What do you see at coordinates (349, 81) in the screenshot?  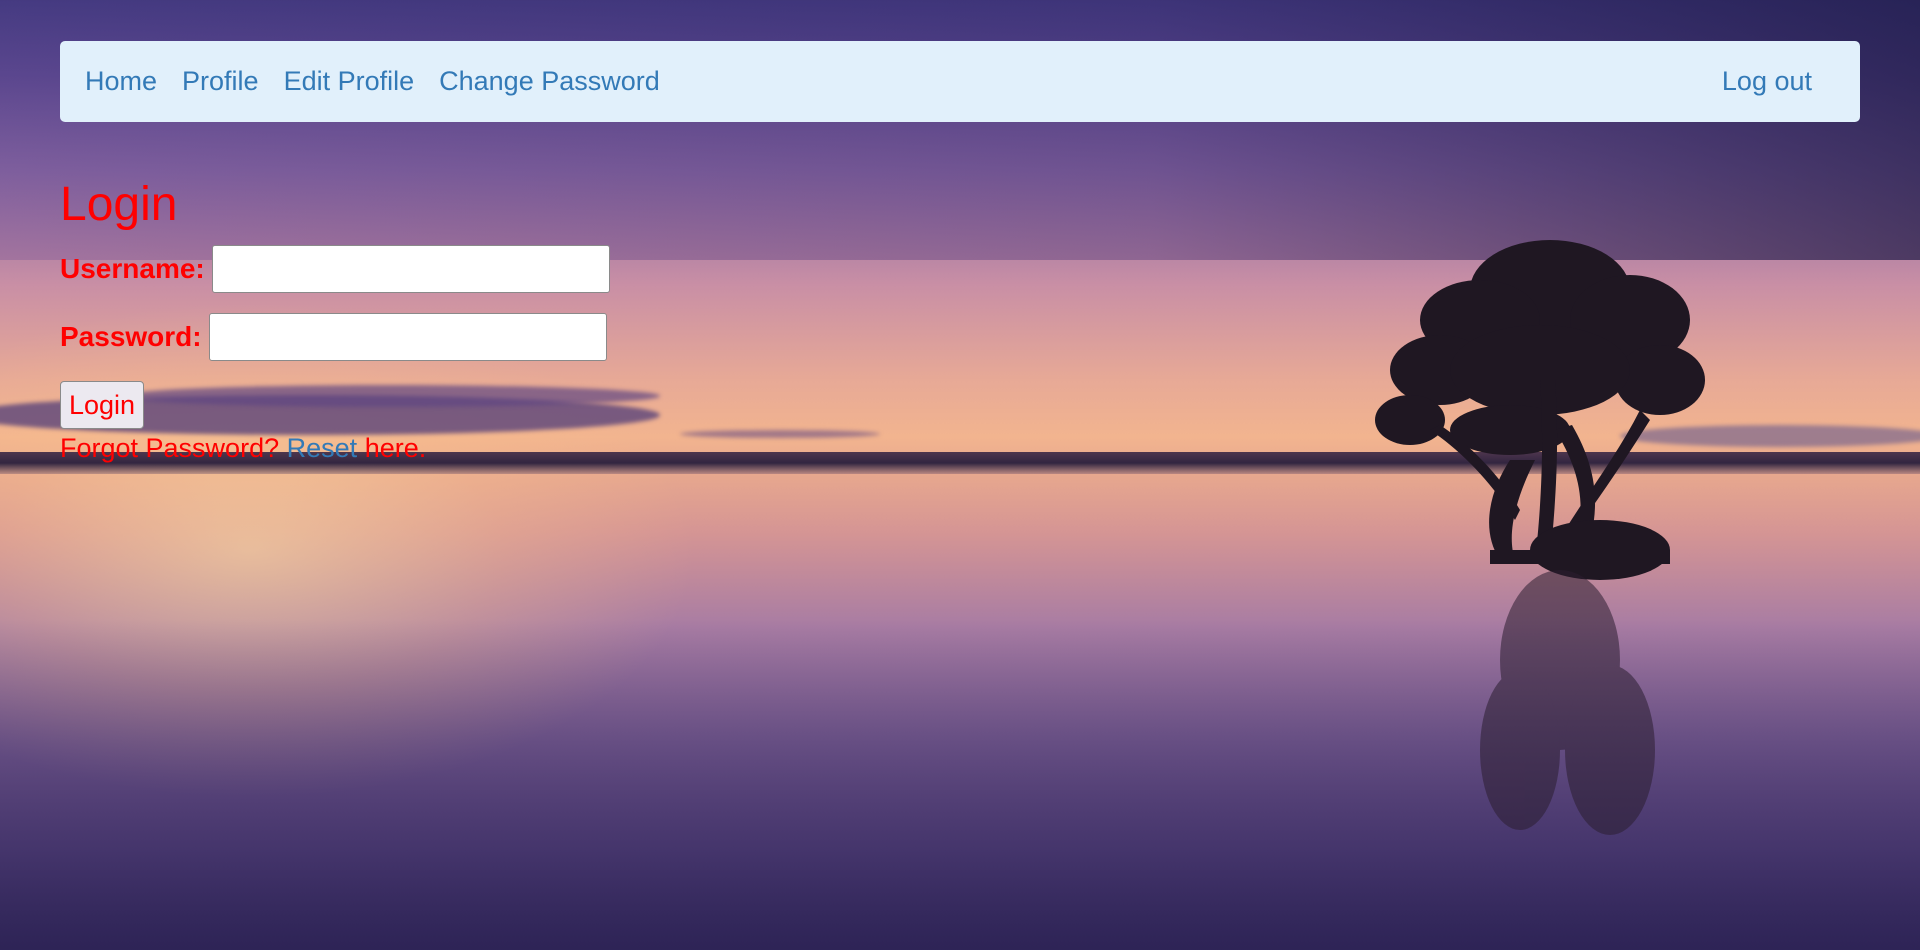 I see `nav-edit-profile-link: Edit Profile` at bounding box center [349, 81].